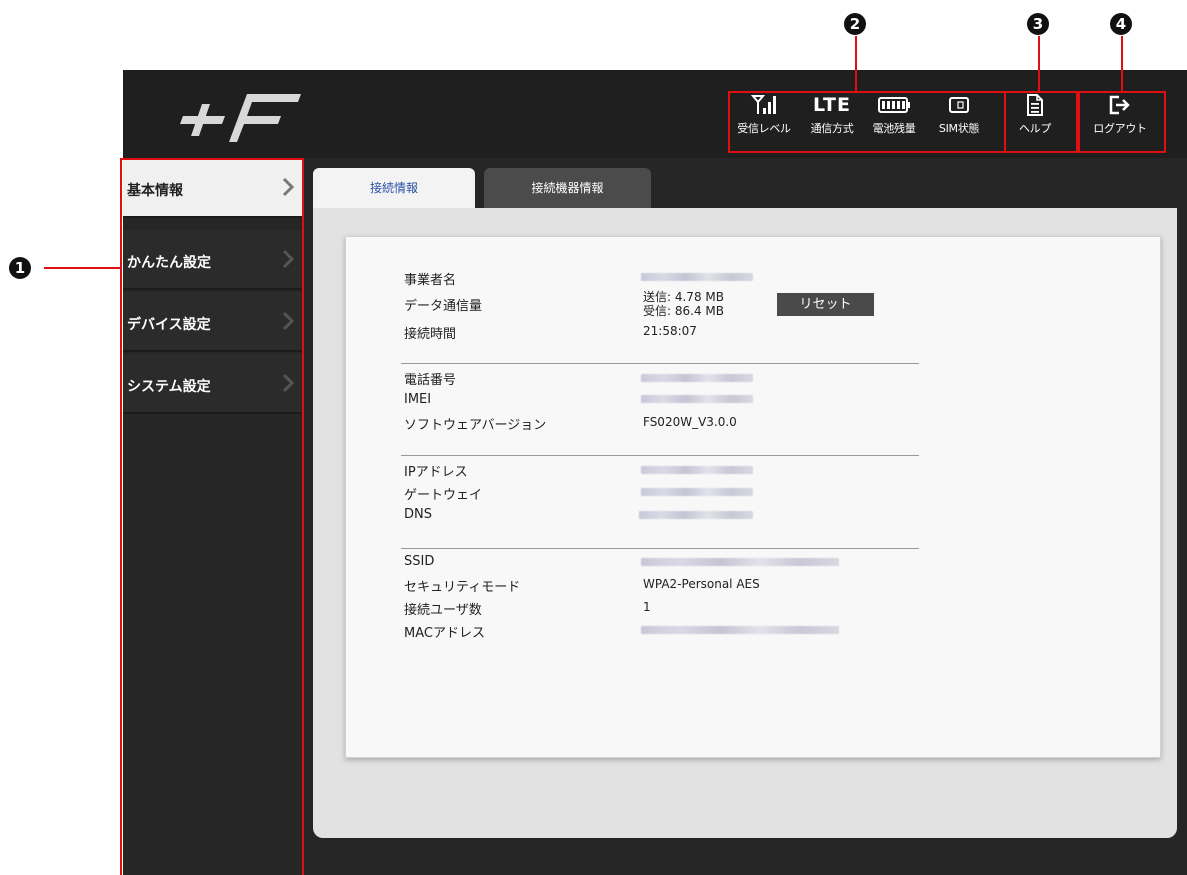 This screenshot has width=1187, height=875. I want to click on tab-connected-devices: 接続機器情報, so click(567, 188).